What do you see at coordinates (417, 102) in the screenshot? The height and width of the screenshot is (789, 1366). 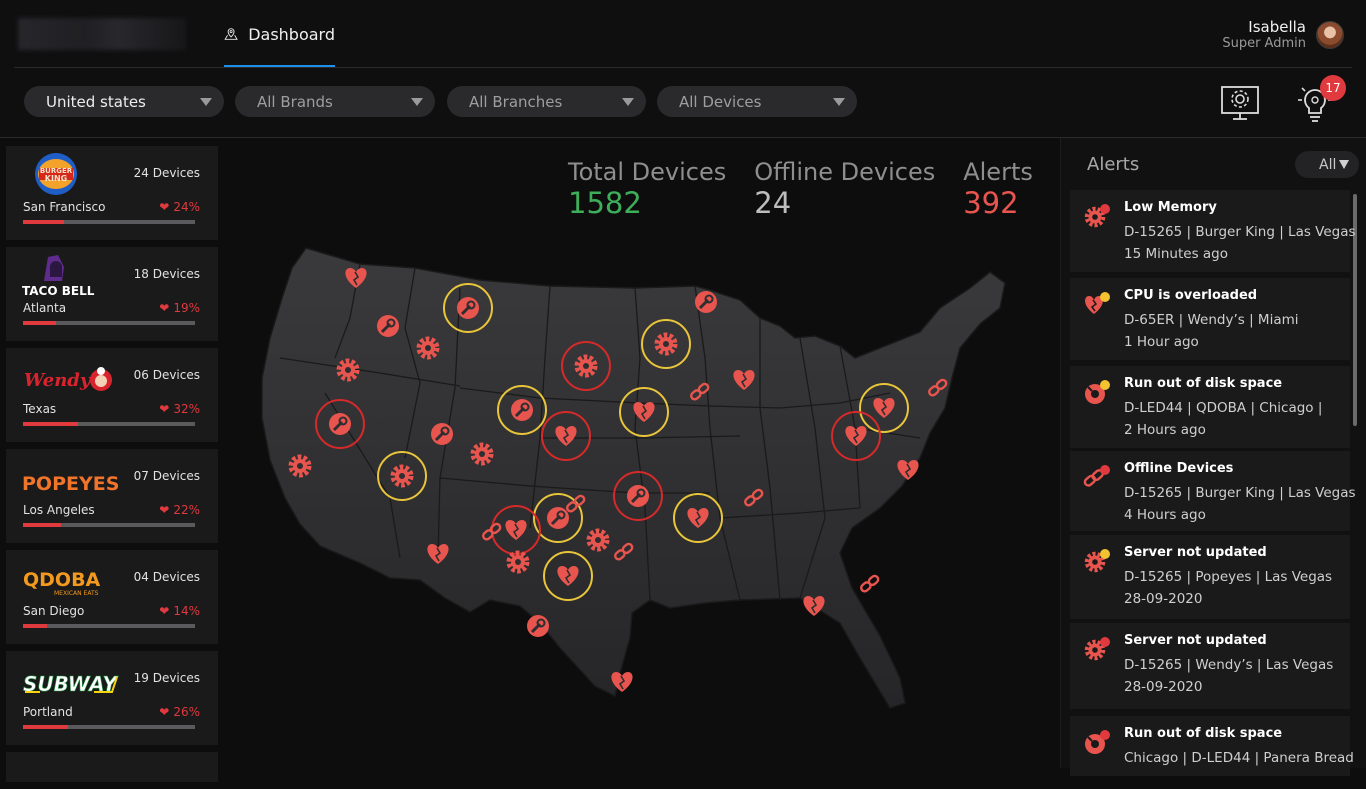 I see `chevron-down-icon` at bounding box center [417, 102].